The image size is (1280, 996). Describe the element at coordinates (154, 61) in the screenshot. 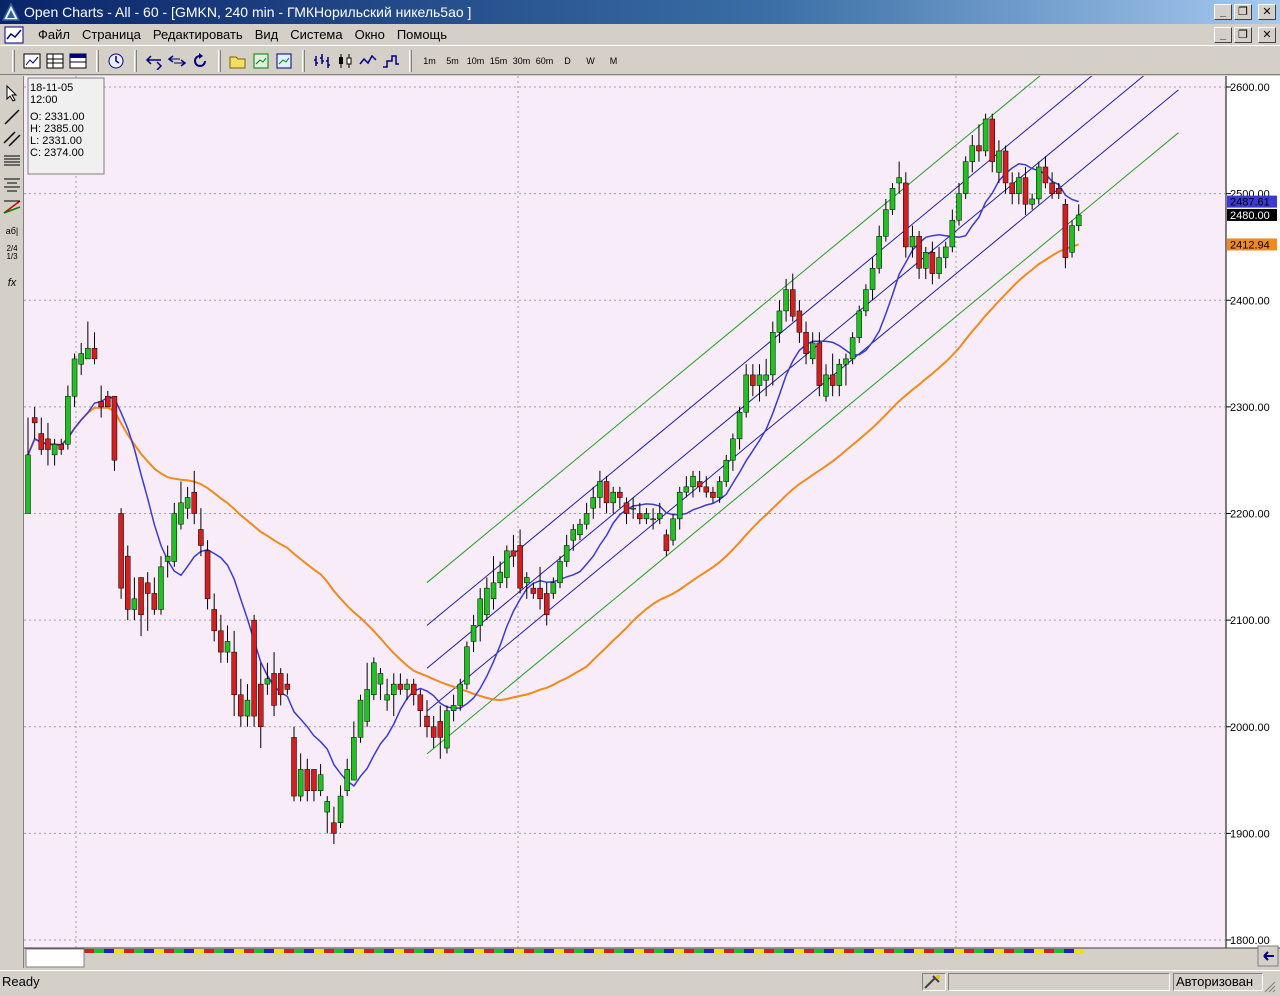

I see `scroll-left-button` at that location.